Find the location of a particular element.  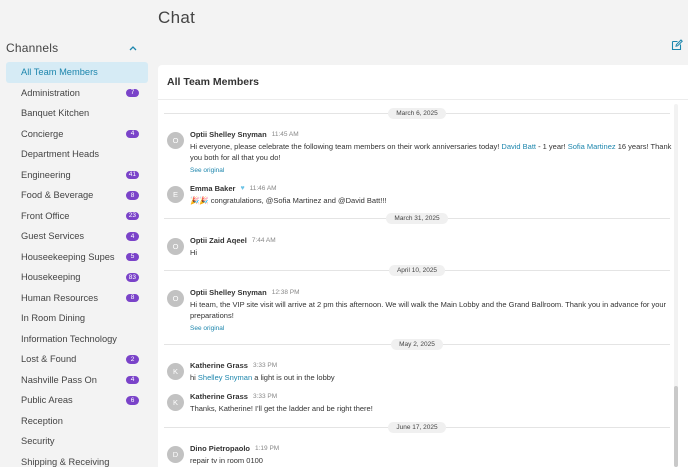

channel-item: Department Heads is located at coordinates (77, 154).